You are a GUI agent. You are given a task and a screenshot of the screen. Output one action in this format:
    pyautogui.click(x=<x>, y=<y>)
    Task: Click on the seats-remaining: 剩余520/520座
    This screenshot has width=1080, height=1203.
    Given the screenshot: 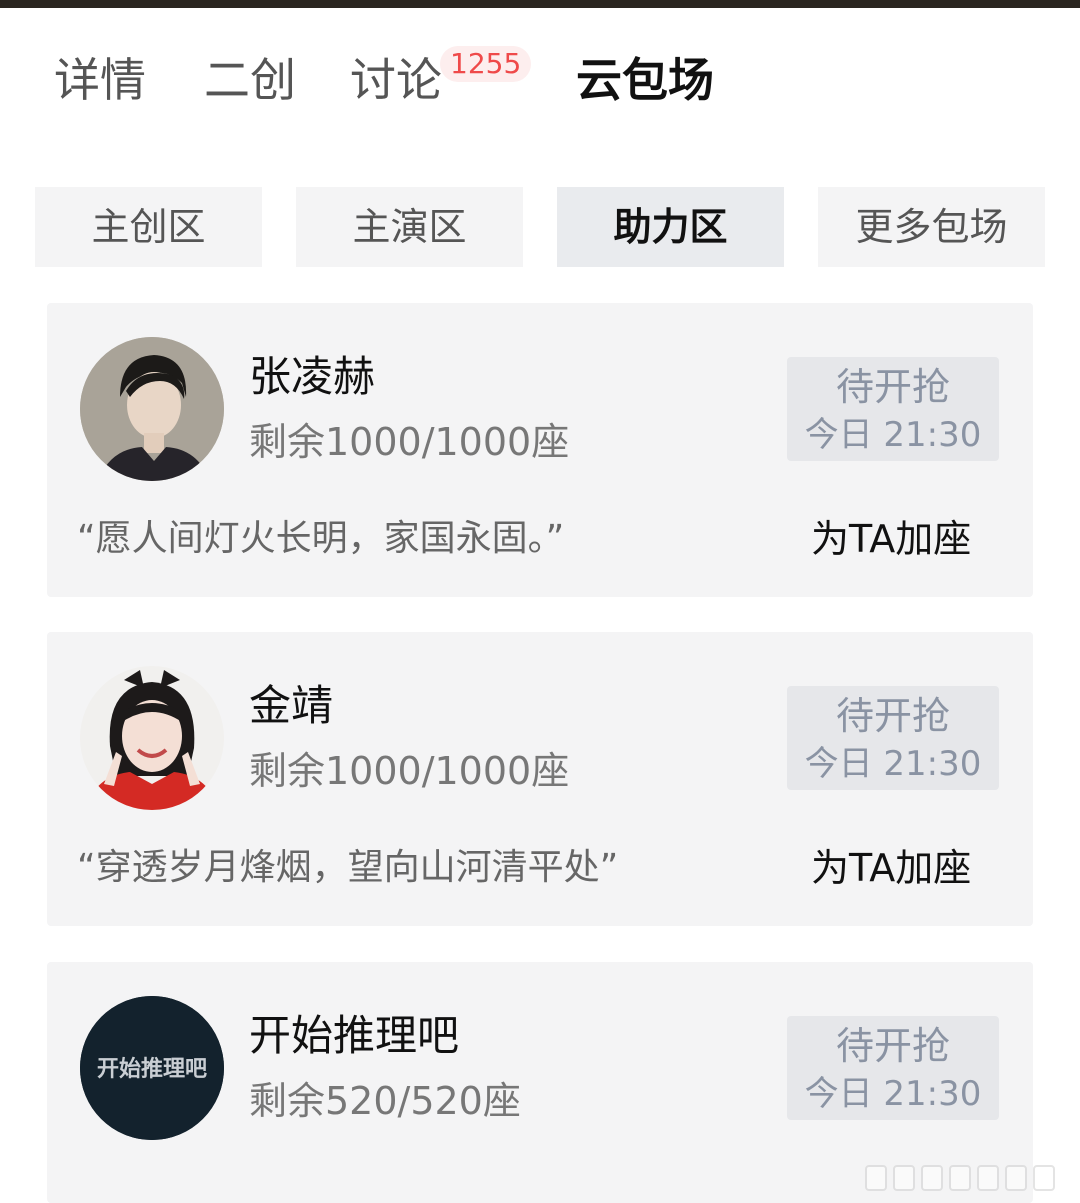 What is the action you would take?
    pyautogui.click(x=385, y=1101)
    